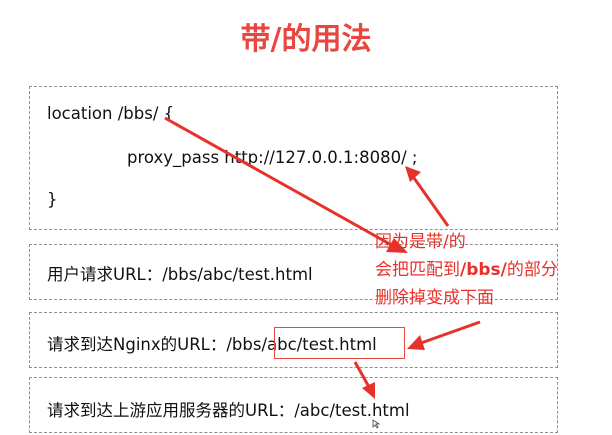 The width and height of the screenshot is (612, 435). I want to click on arrow-bbs-to-note, so click(280, 182).